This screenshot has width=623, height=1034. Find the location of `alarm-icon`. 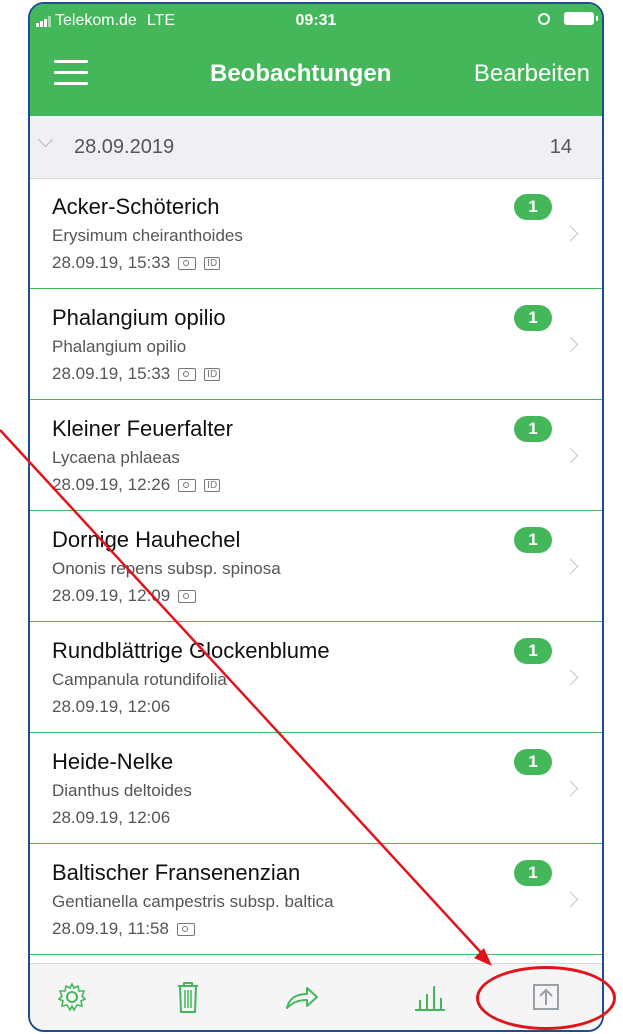

alarm-icon is located at coordinates (544, 18).